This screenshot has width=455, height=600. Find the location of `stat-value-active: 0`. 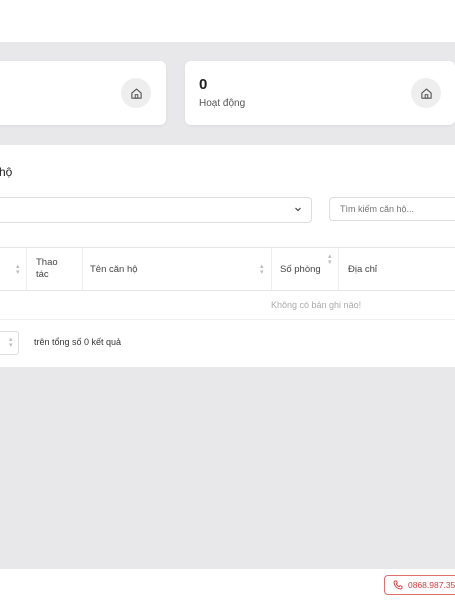

stat-value-active: 0 is located at coordinates (203, 84).